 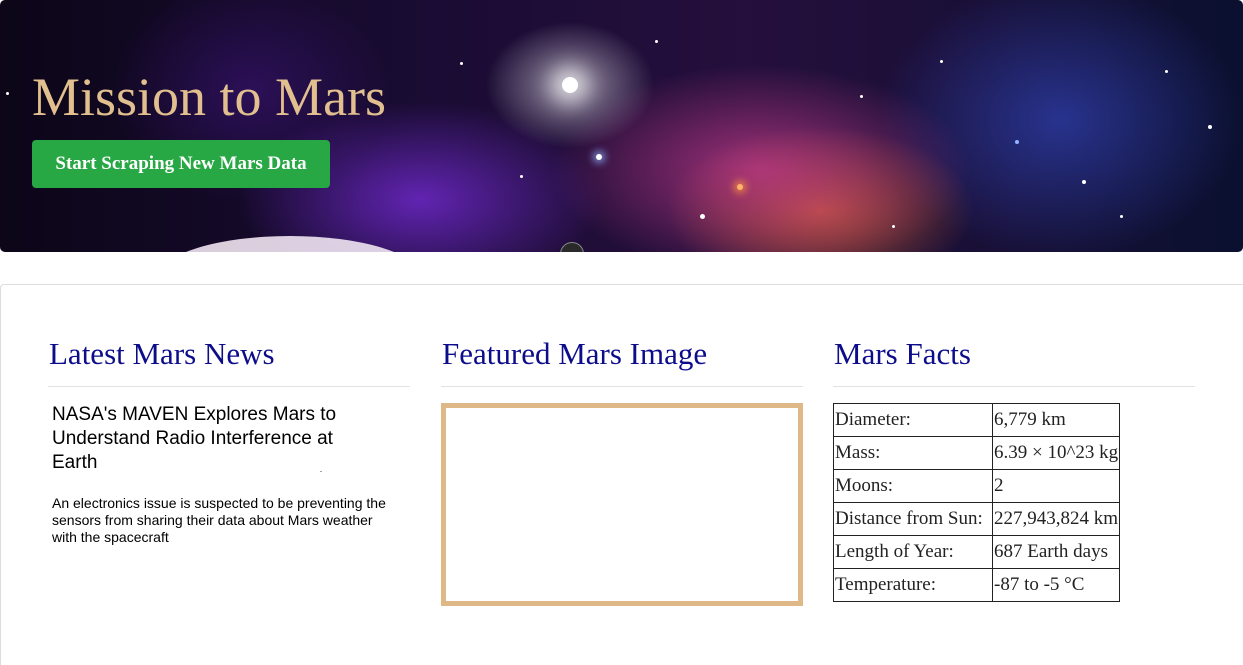 What do you see at coordinates (570, 85) in the screenshot?
I see `bright-star-icon` at bounding box center [570, 85].